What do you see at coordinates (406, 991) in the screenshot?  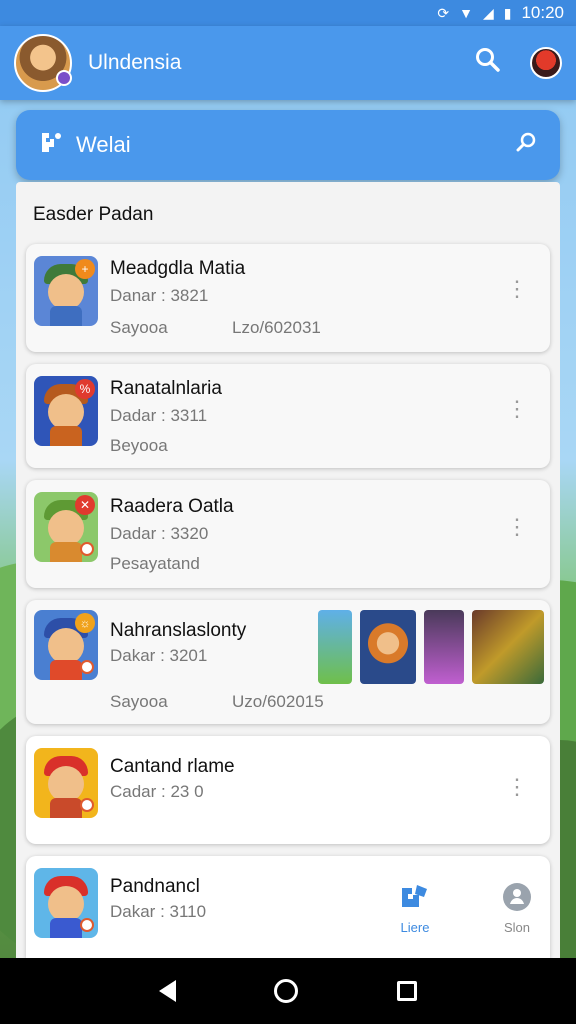 I see `recents-icon` at bounding box center [406, 991].